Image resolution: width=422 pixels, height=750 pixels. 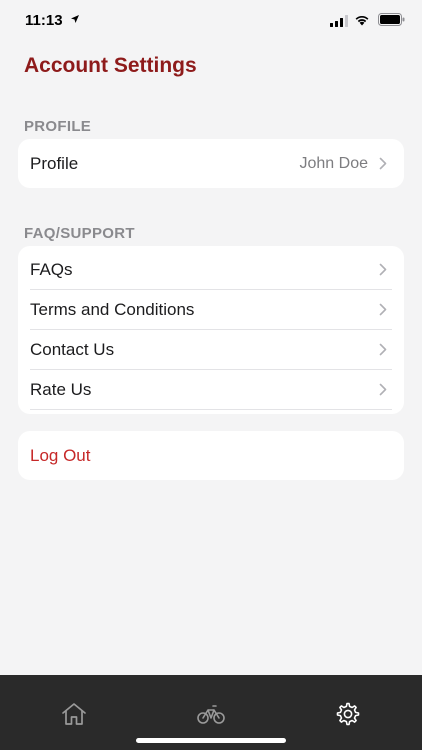 I want to click on bicycle-icon, so click(x=211, y=714).